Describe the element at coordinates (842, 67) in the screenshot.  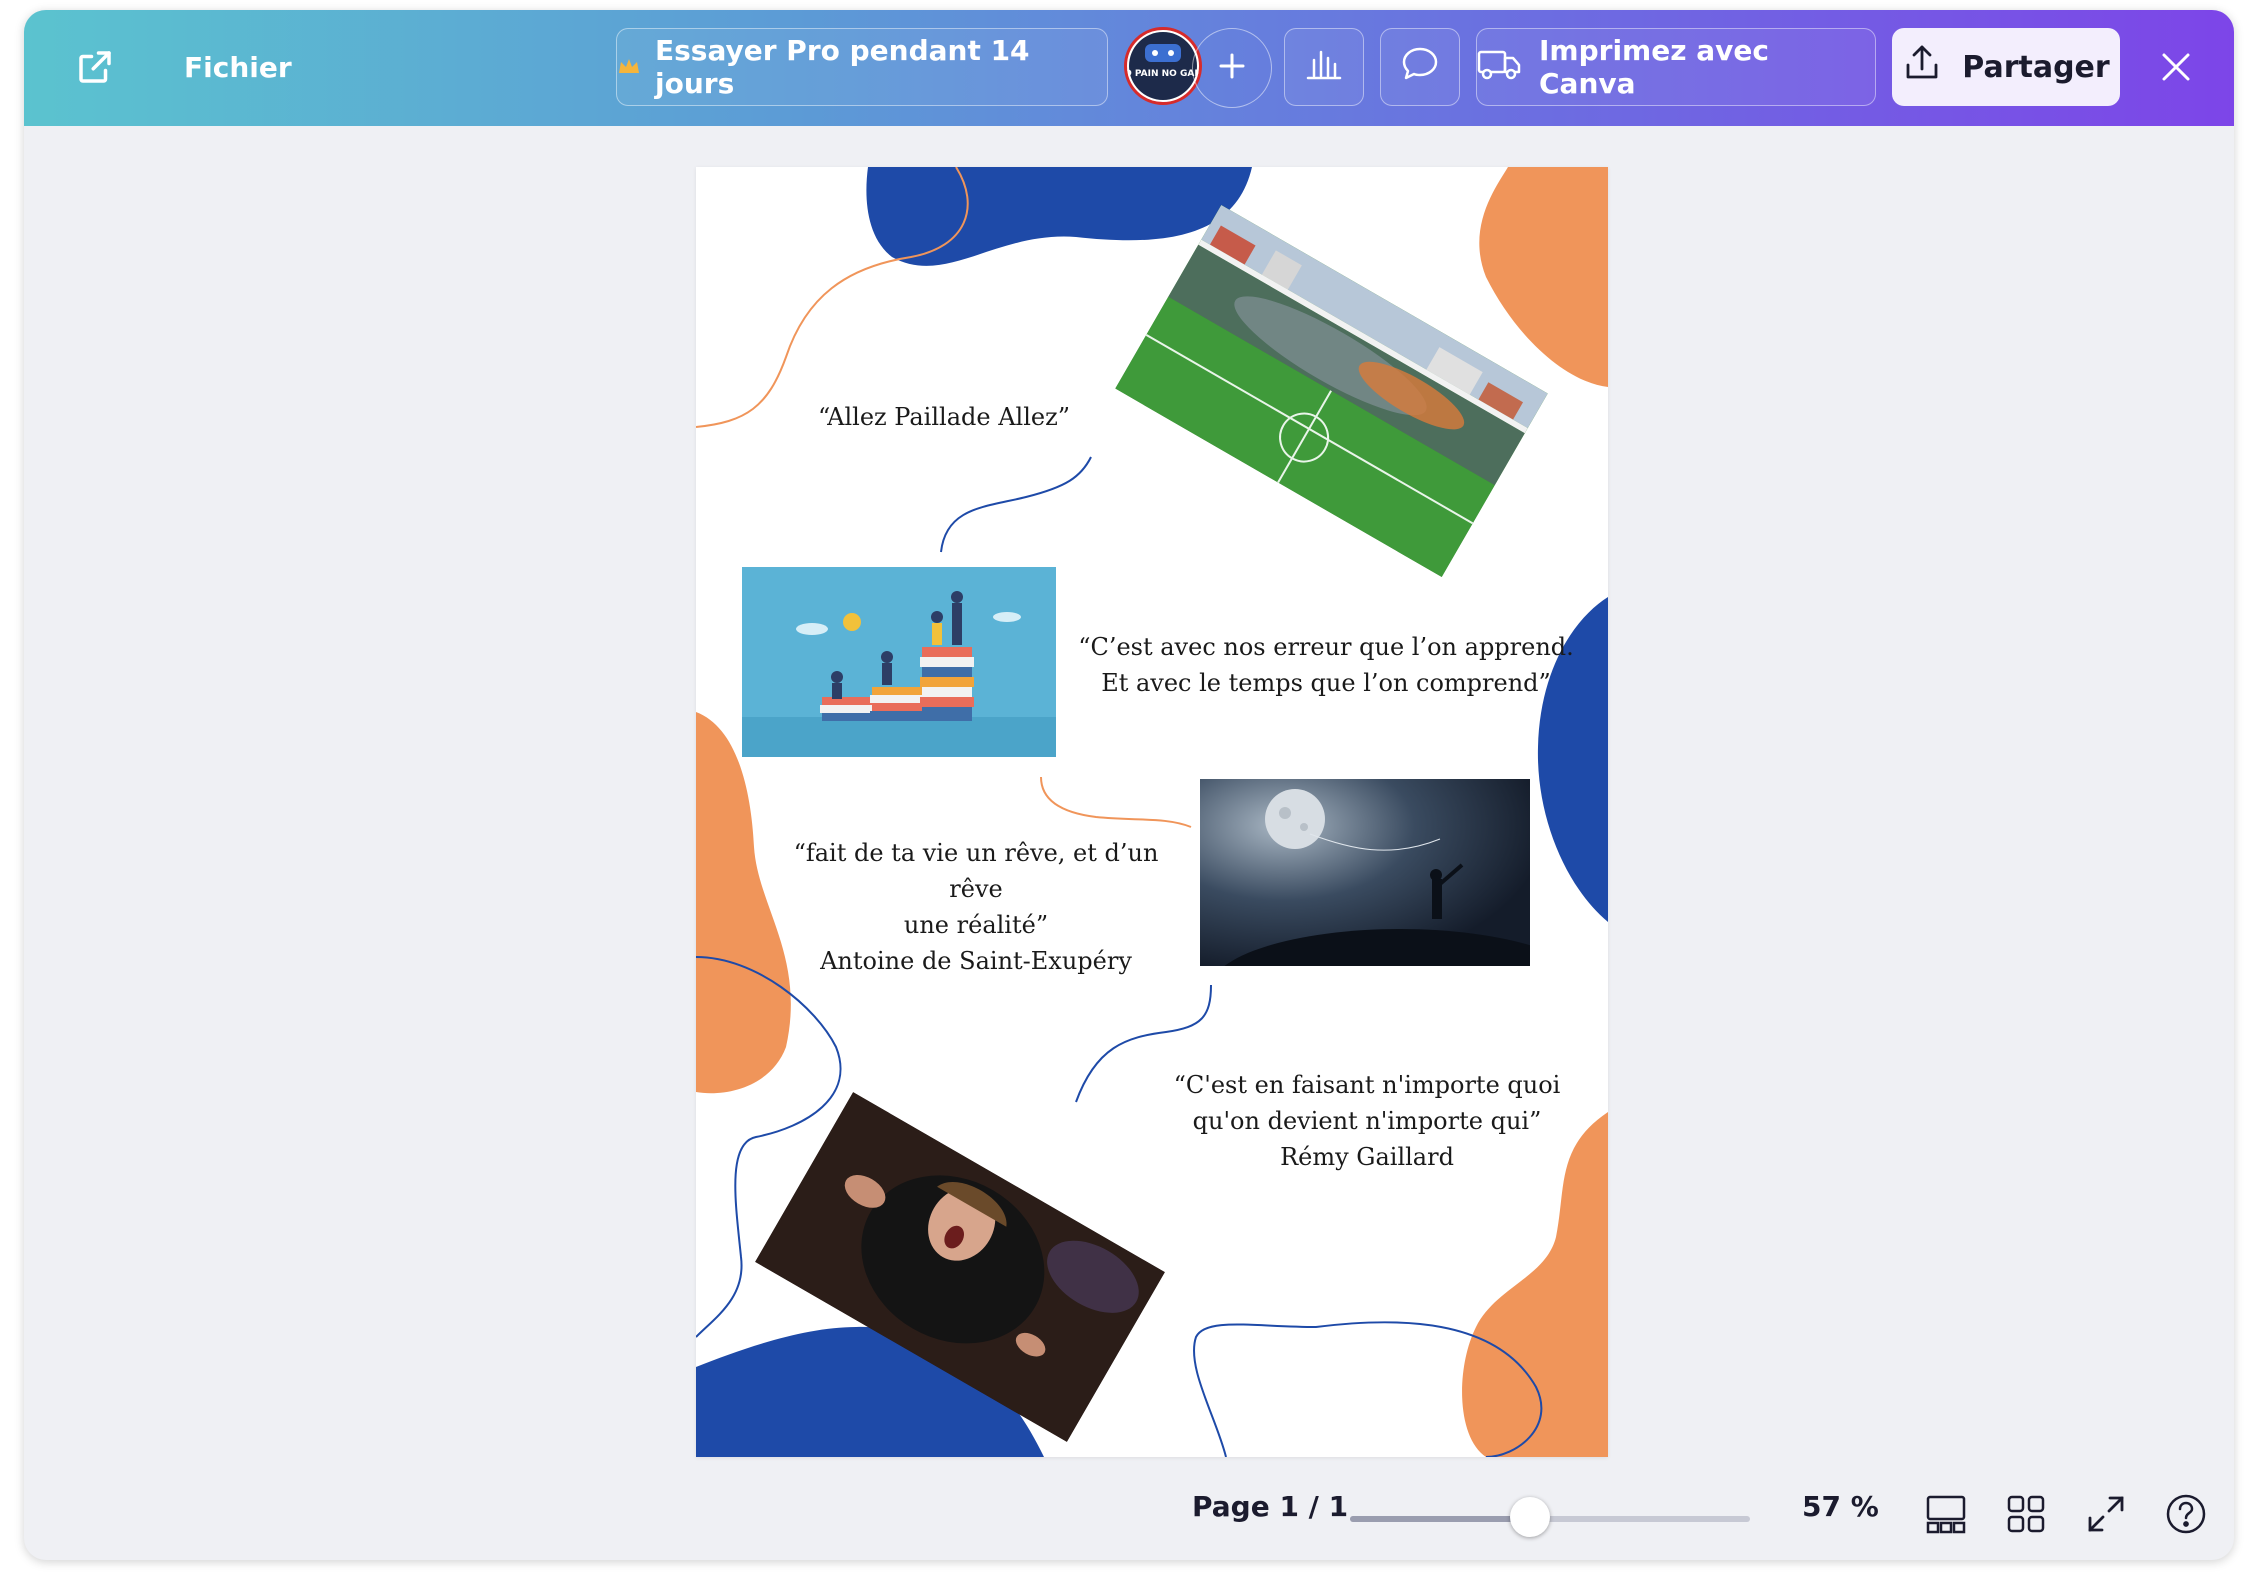
I see `try-pro-label: Essayer Pro pendant 14 jours` at that location.